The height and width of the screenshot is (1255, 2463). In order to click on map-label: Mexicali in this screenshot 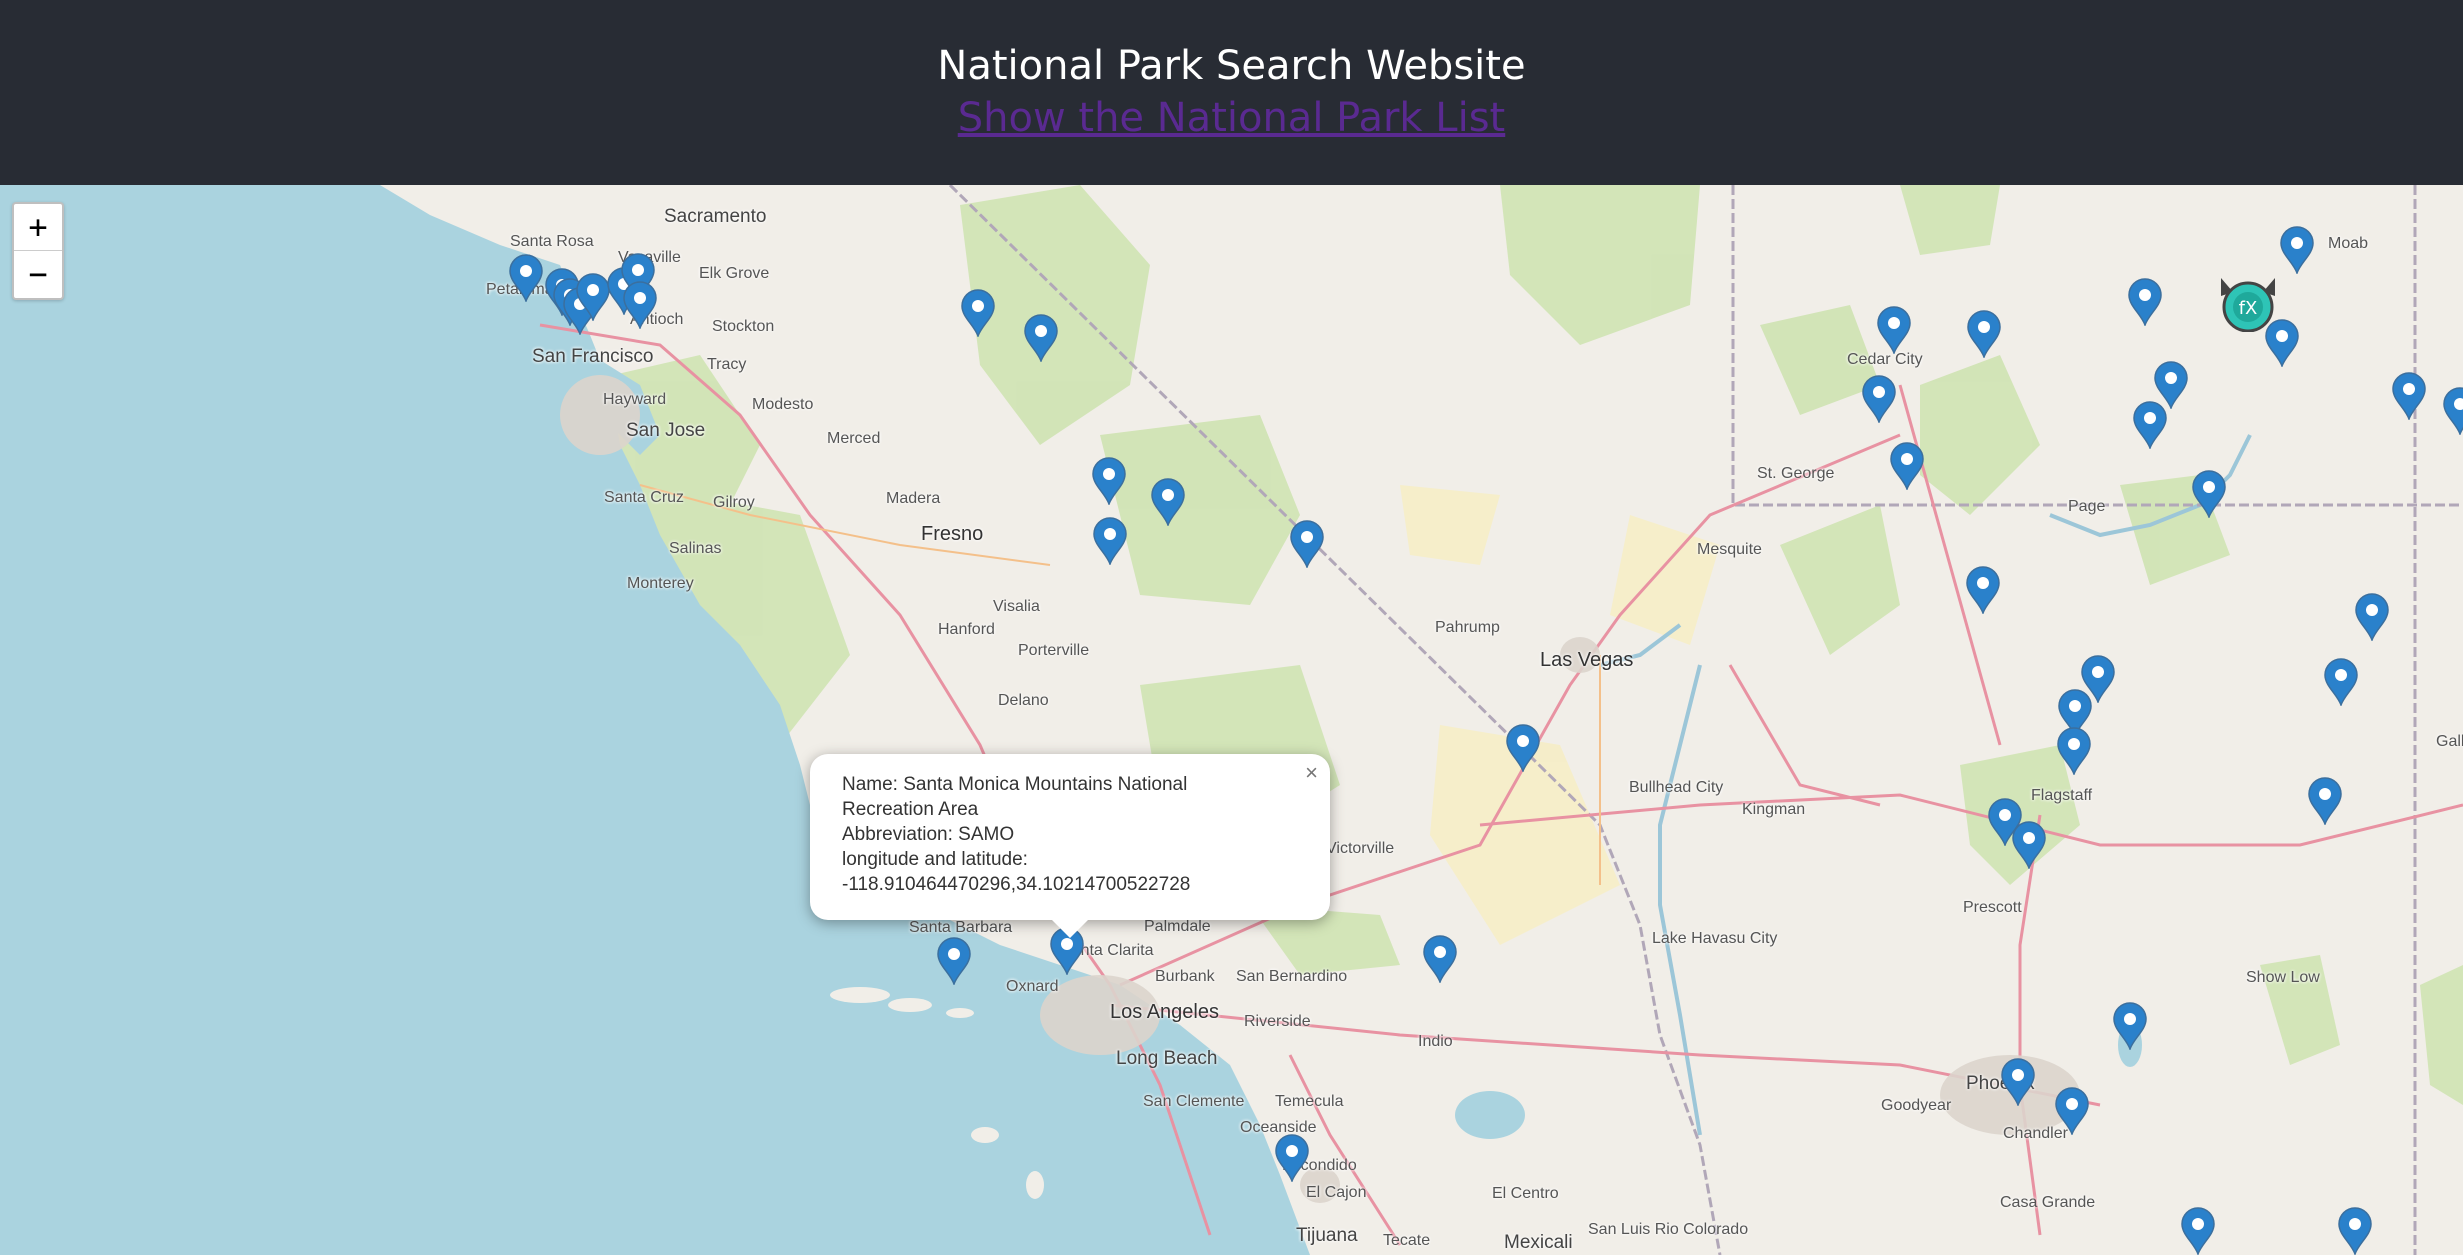, I will do `click(1538, 1242)`.